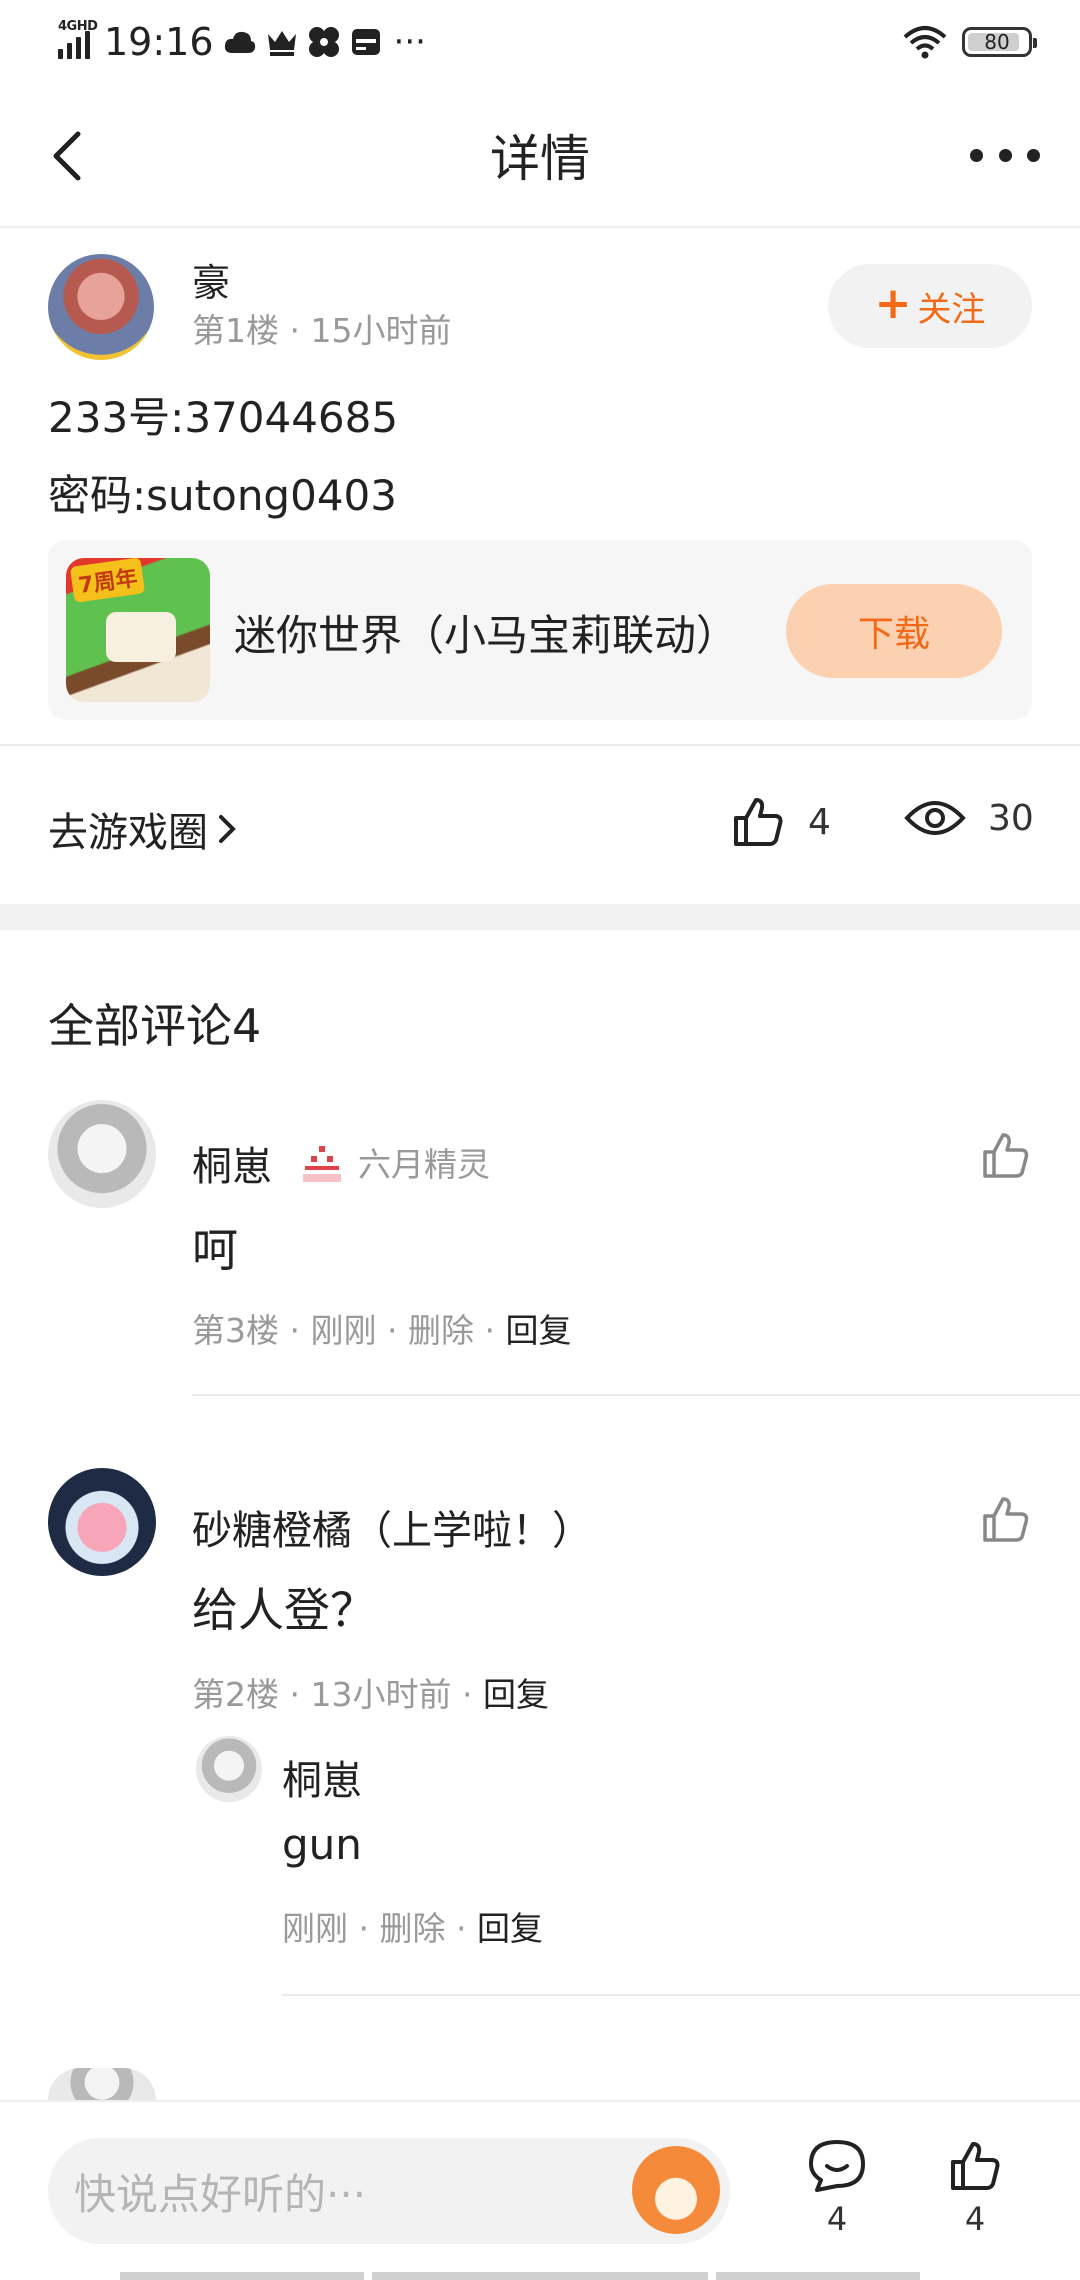 The image size is (1080, 2280). Describe the element at coordinates (819, 822) in the screenshot. I see `post-like-count: 4` at that location.